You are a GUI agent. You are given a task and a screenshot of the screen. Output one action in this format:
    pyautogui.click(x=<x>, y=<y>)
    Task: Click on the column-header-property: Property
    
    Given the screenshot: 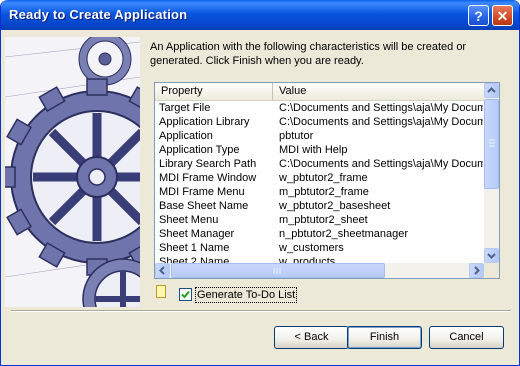 What is the action you would take?
    pyautogui.click(x=214, y=91)
    